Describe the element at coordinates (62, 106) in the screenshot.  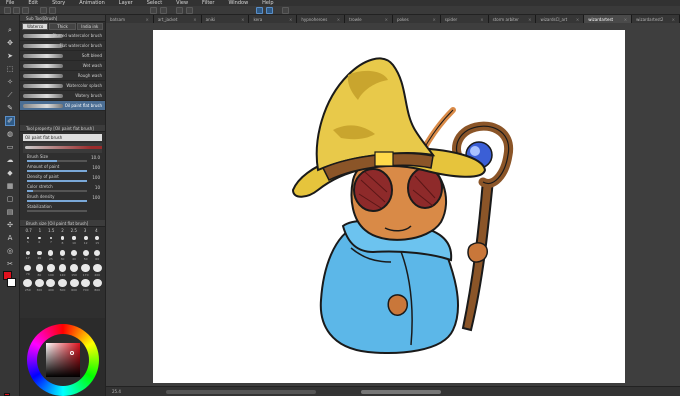
I see `brush-item: Oil paint flat brush` at that location.